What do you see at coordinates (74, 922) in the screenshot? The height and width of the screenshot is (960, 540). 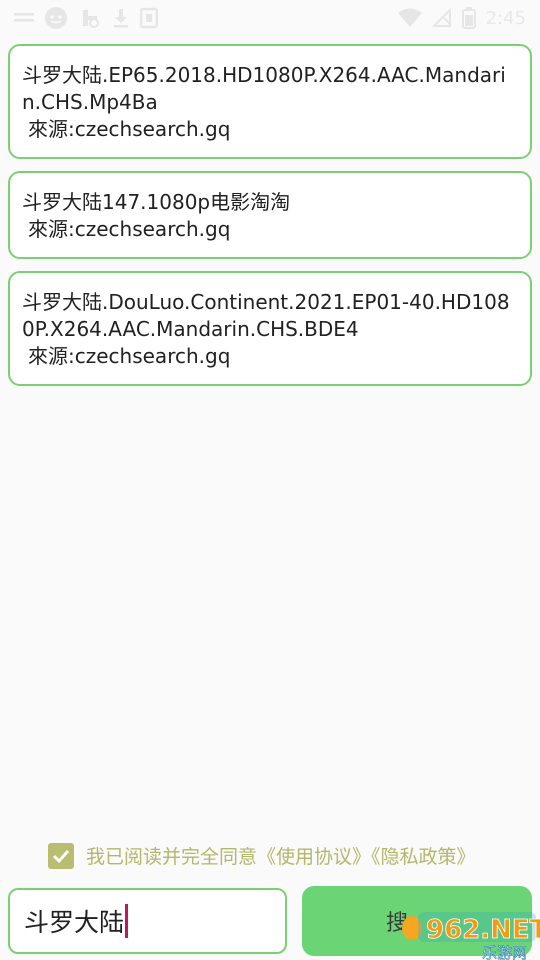 I see `search-input-value: 斗罗大陆` at bounding box center [74, 922].